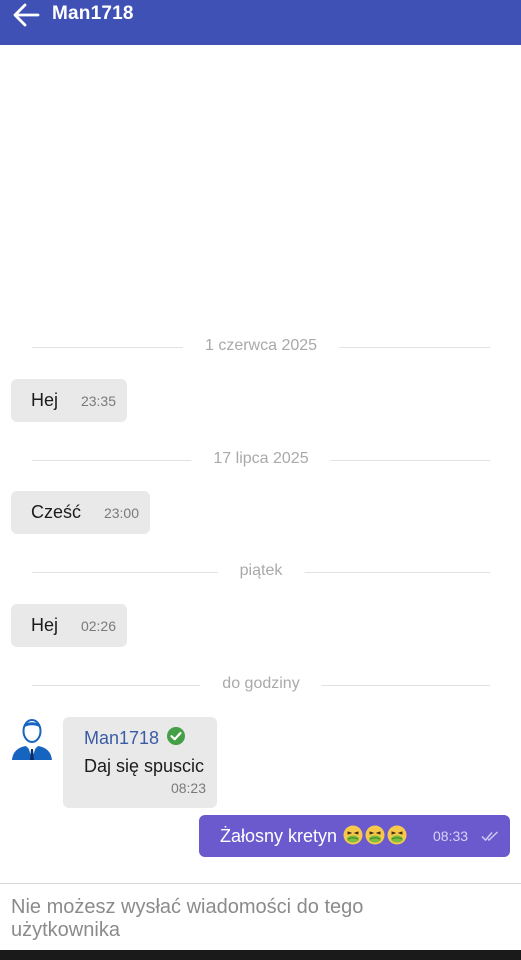 Image resolution: width=521 pixels, height=960 pixels. Describe the element at coordinates (56, 512) in the screenshot. I see `message-text: Cześć` at that location.